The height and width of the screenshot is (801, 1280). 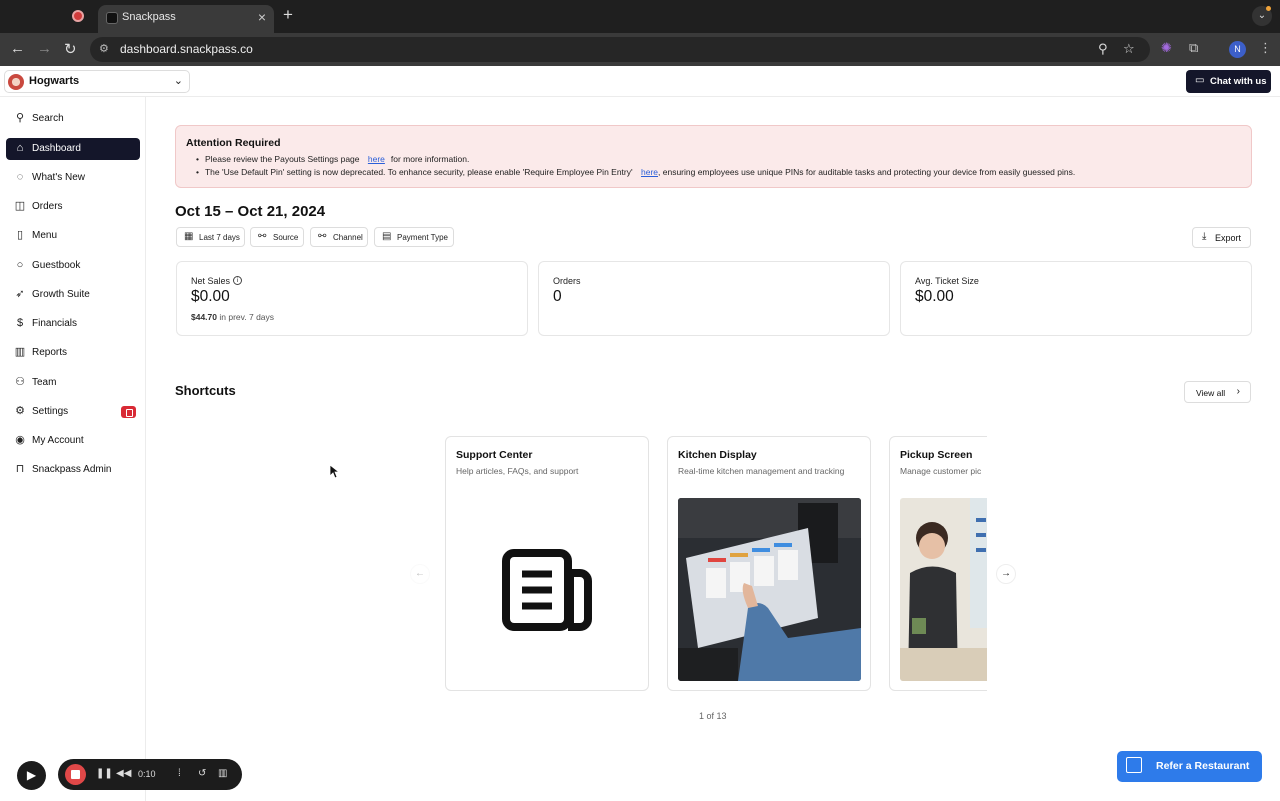 What do you see at coordinates (189, 236) in the screenshot?
I see `calendar-icon: ▦` at bounding box center [189, 236].